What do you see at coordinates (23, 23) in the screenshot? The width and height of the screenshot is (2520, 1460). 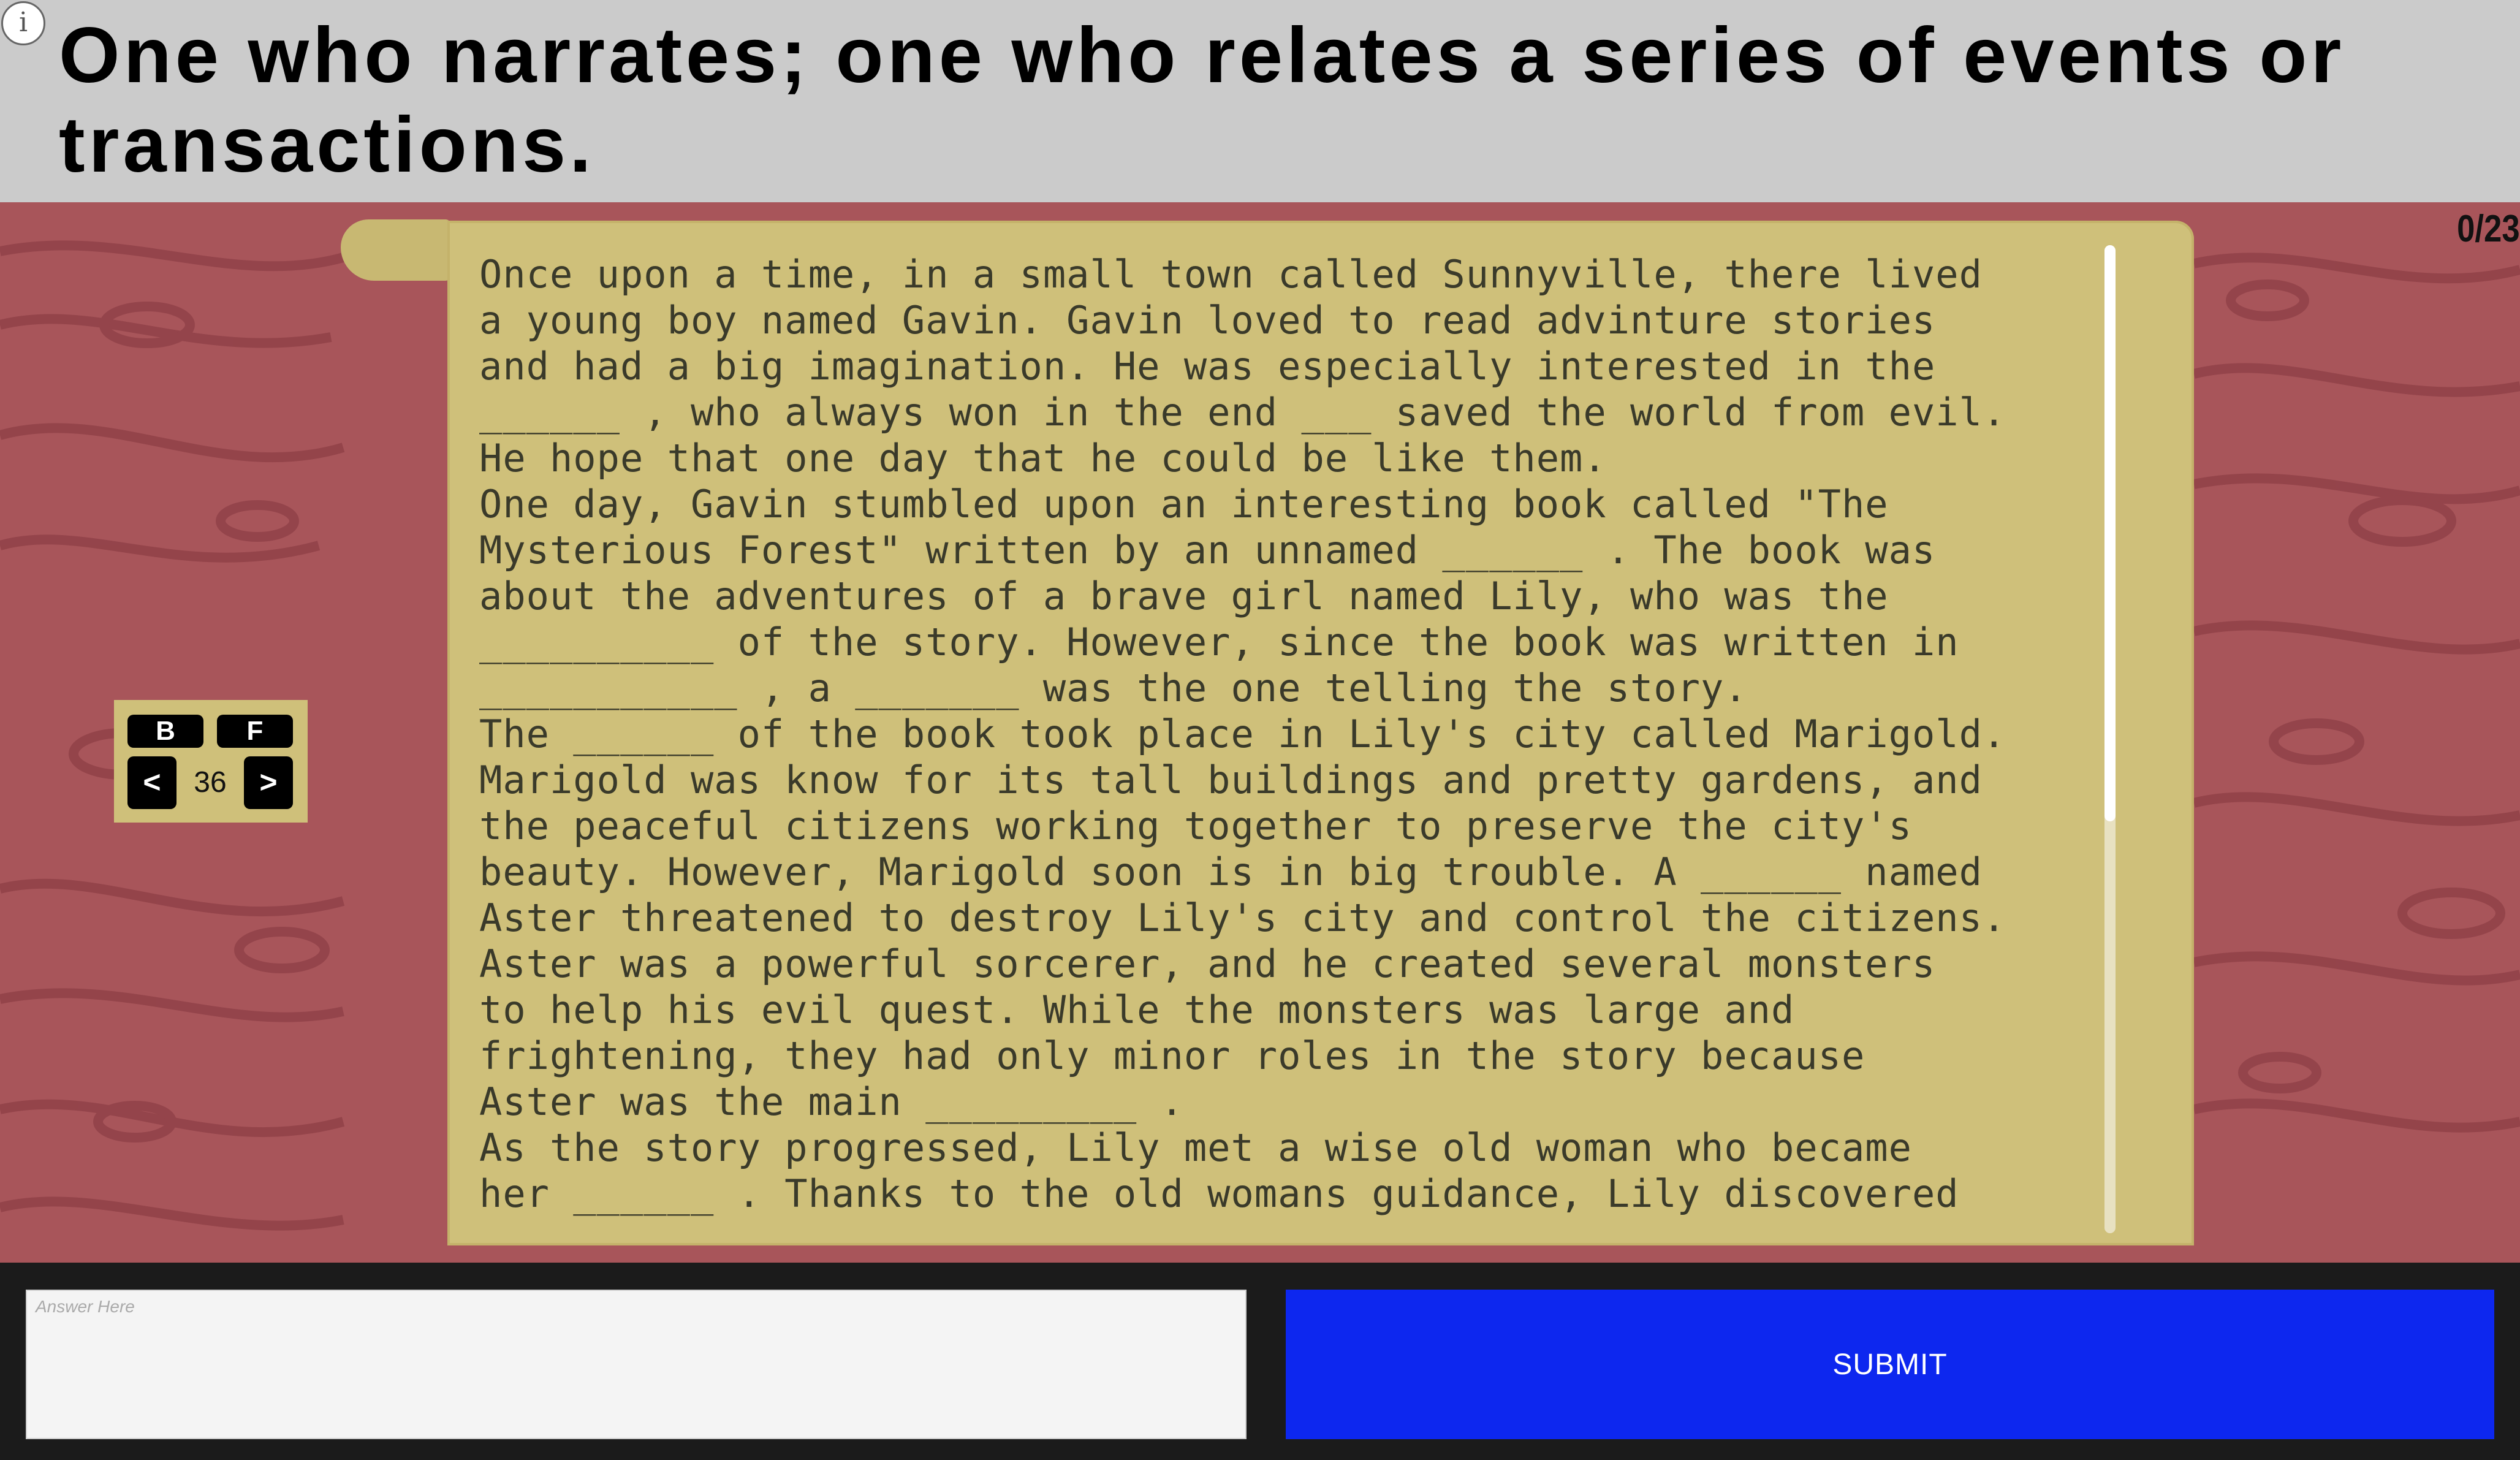 I see `info-icon: i` at bounding box center [23, 23].